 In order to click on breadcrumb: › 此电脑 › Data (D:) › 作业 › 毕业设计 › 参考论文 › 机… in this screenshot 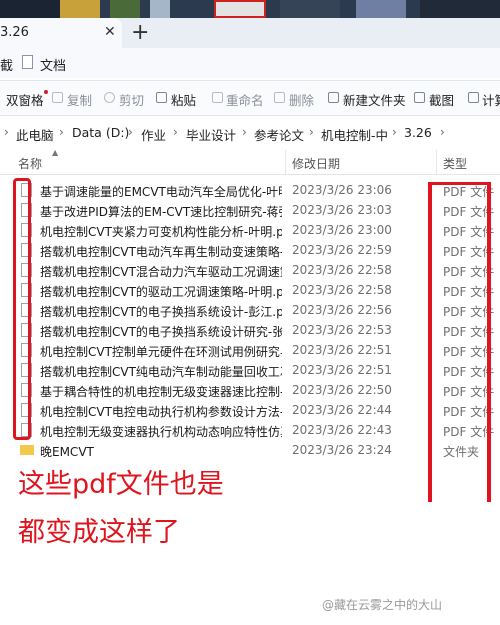, I will do `click(250, 133)`.